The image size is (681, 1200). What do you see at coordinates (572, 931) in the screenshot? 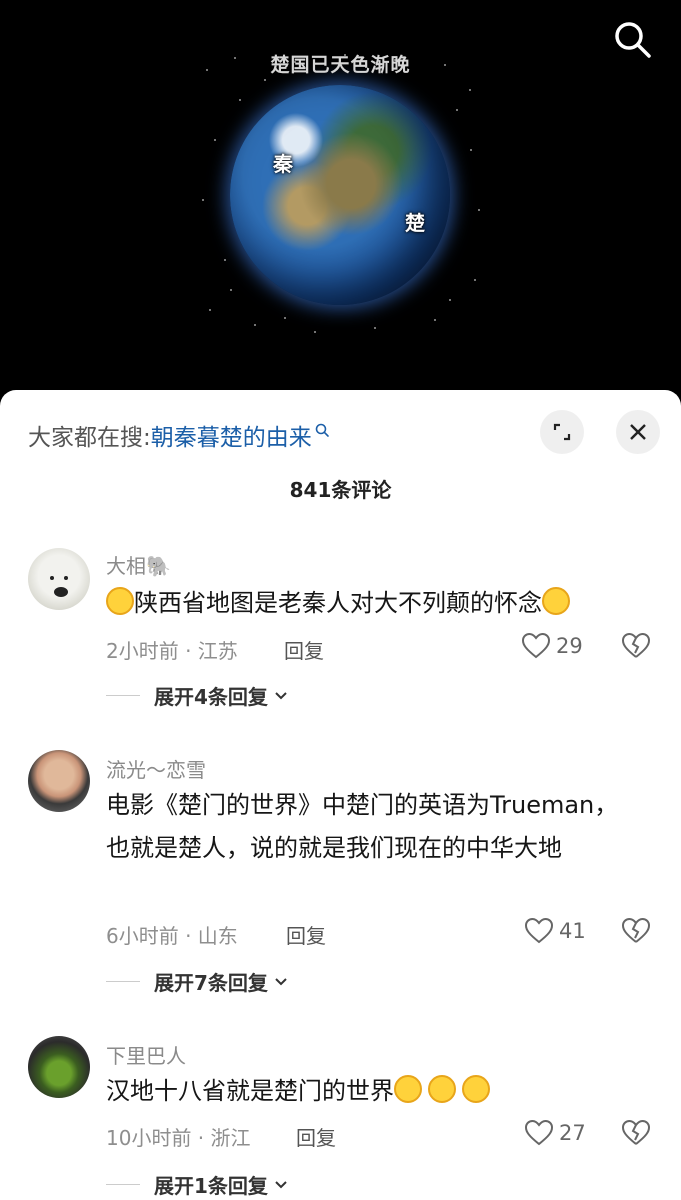
I see `like-count: 41` at bounding box center [572, 931].